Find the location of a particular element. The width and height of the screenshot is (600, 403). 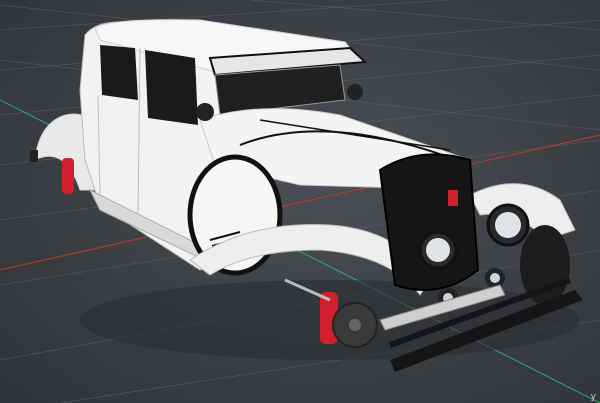

side-lamp-right is located at coordinates (355, 92).